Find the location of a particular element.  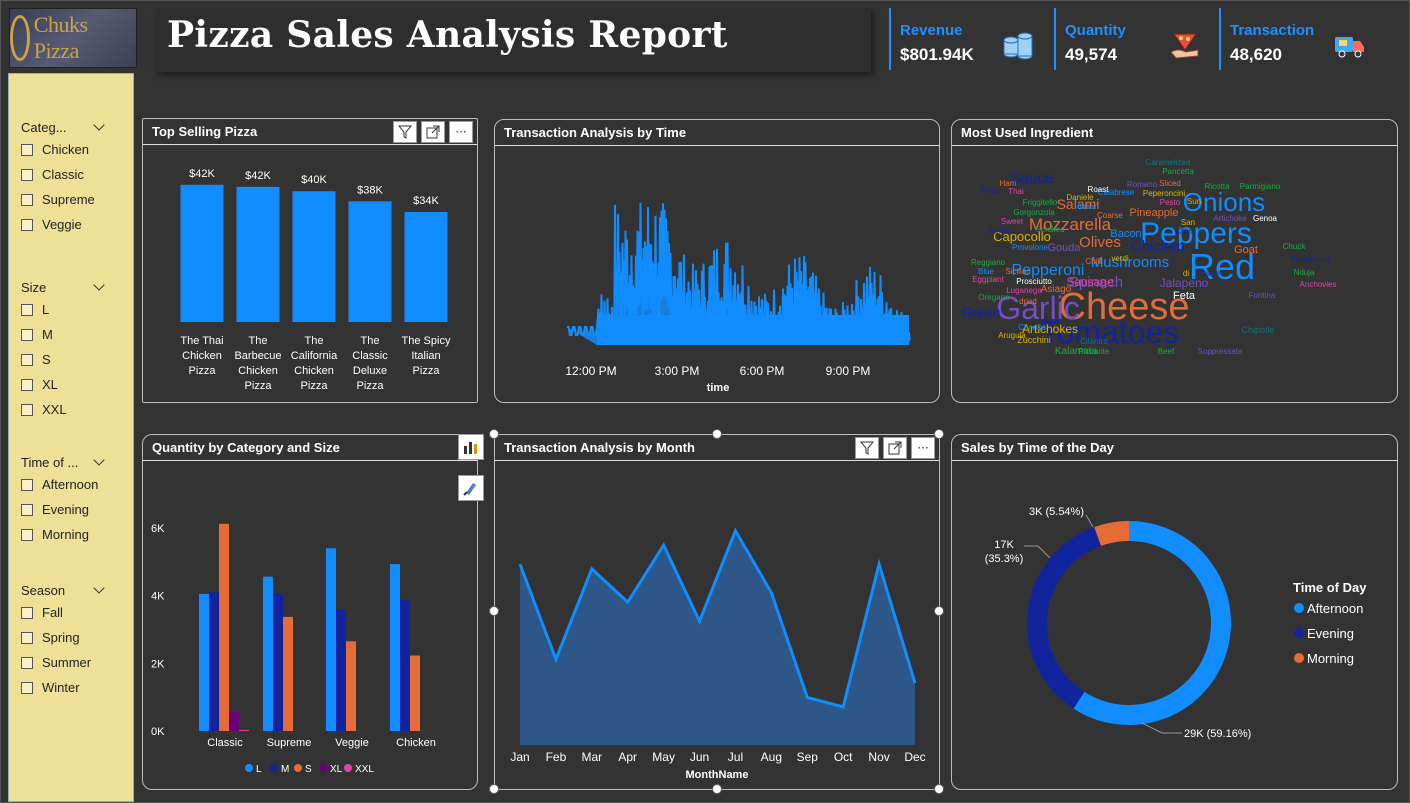

word: Jalapeno is located at coordinates (1184, 283).